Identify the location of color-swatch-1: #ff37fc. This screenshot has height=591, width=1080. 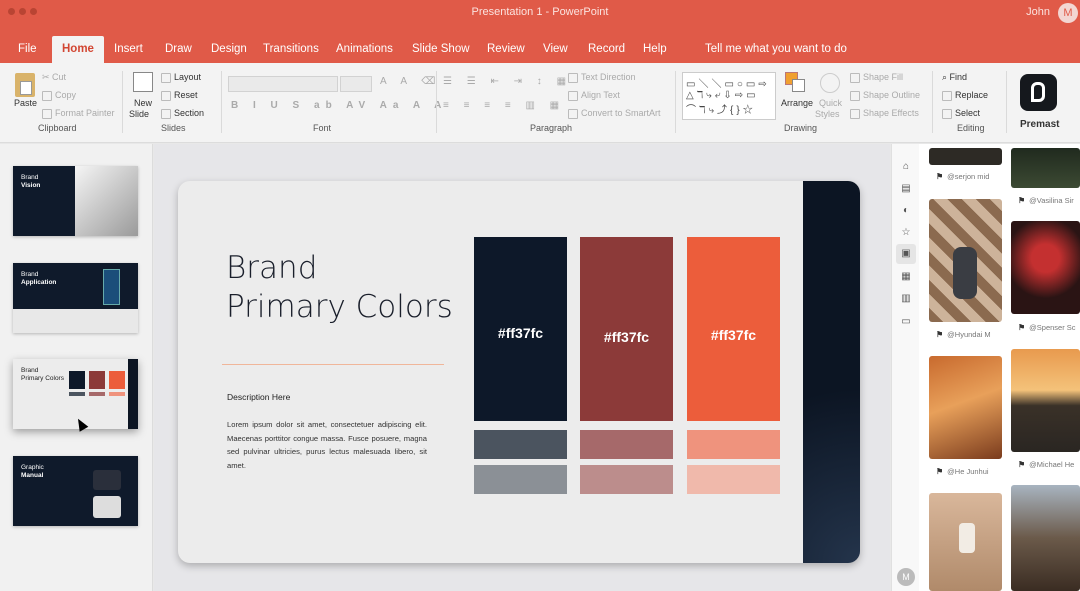
(520, 329).